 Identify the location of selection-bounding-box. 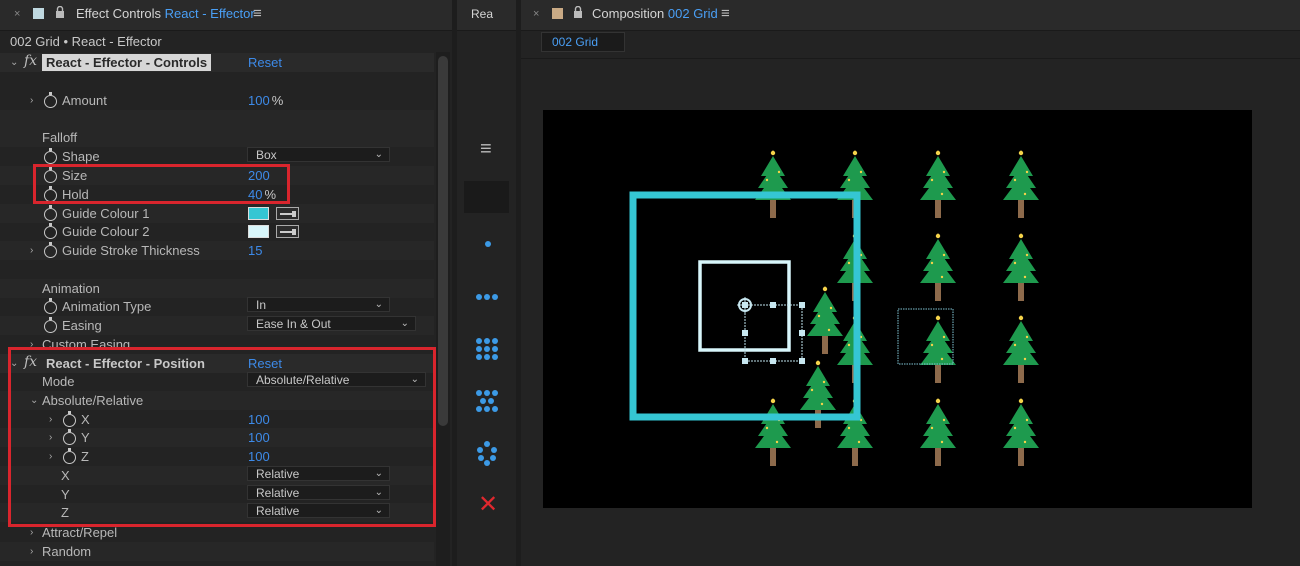
(773, 333).